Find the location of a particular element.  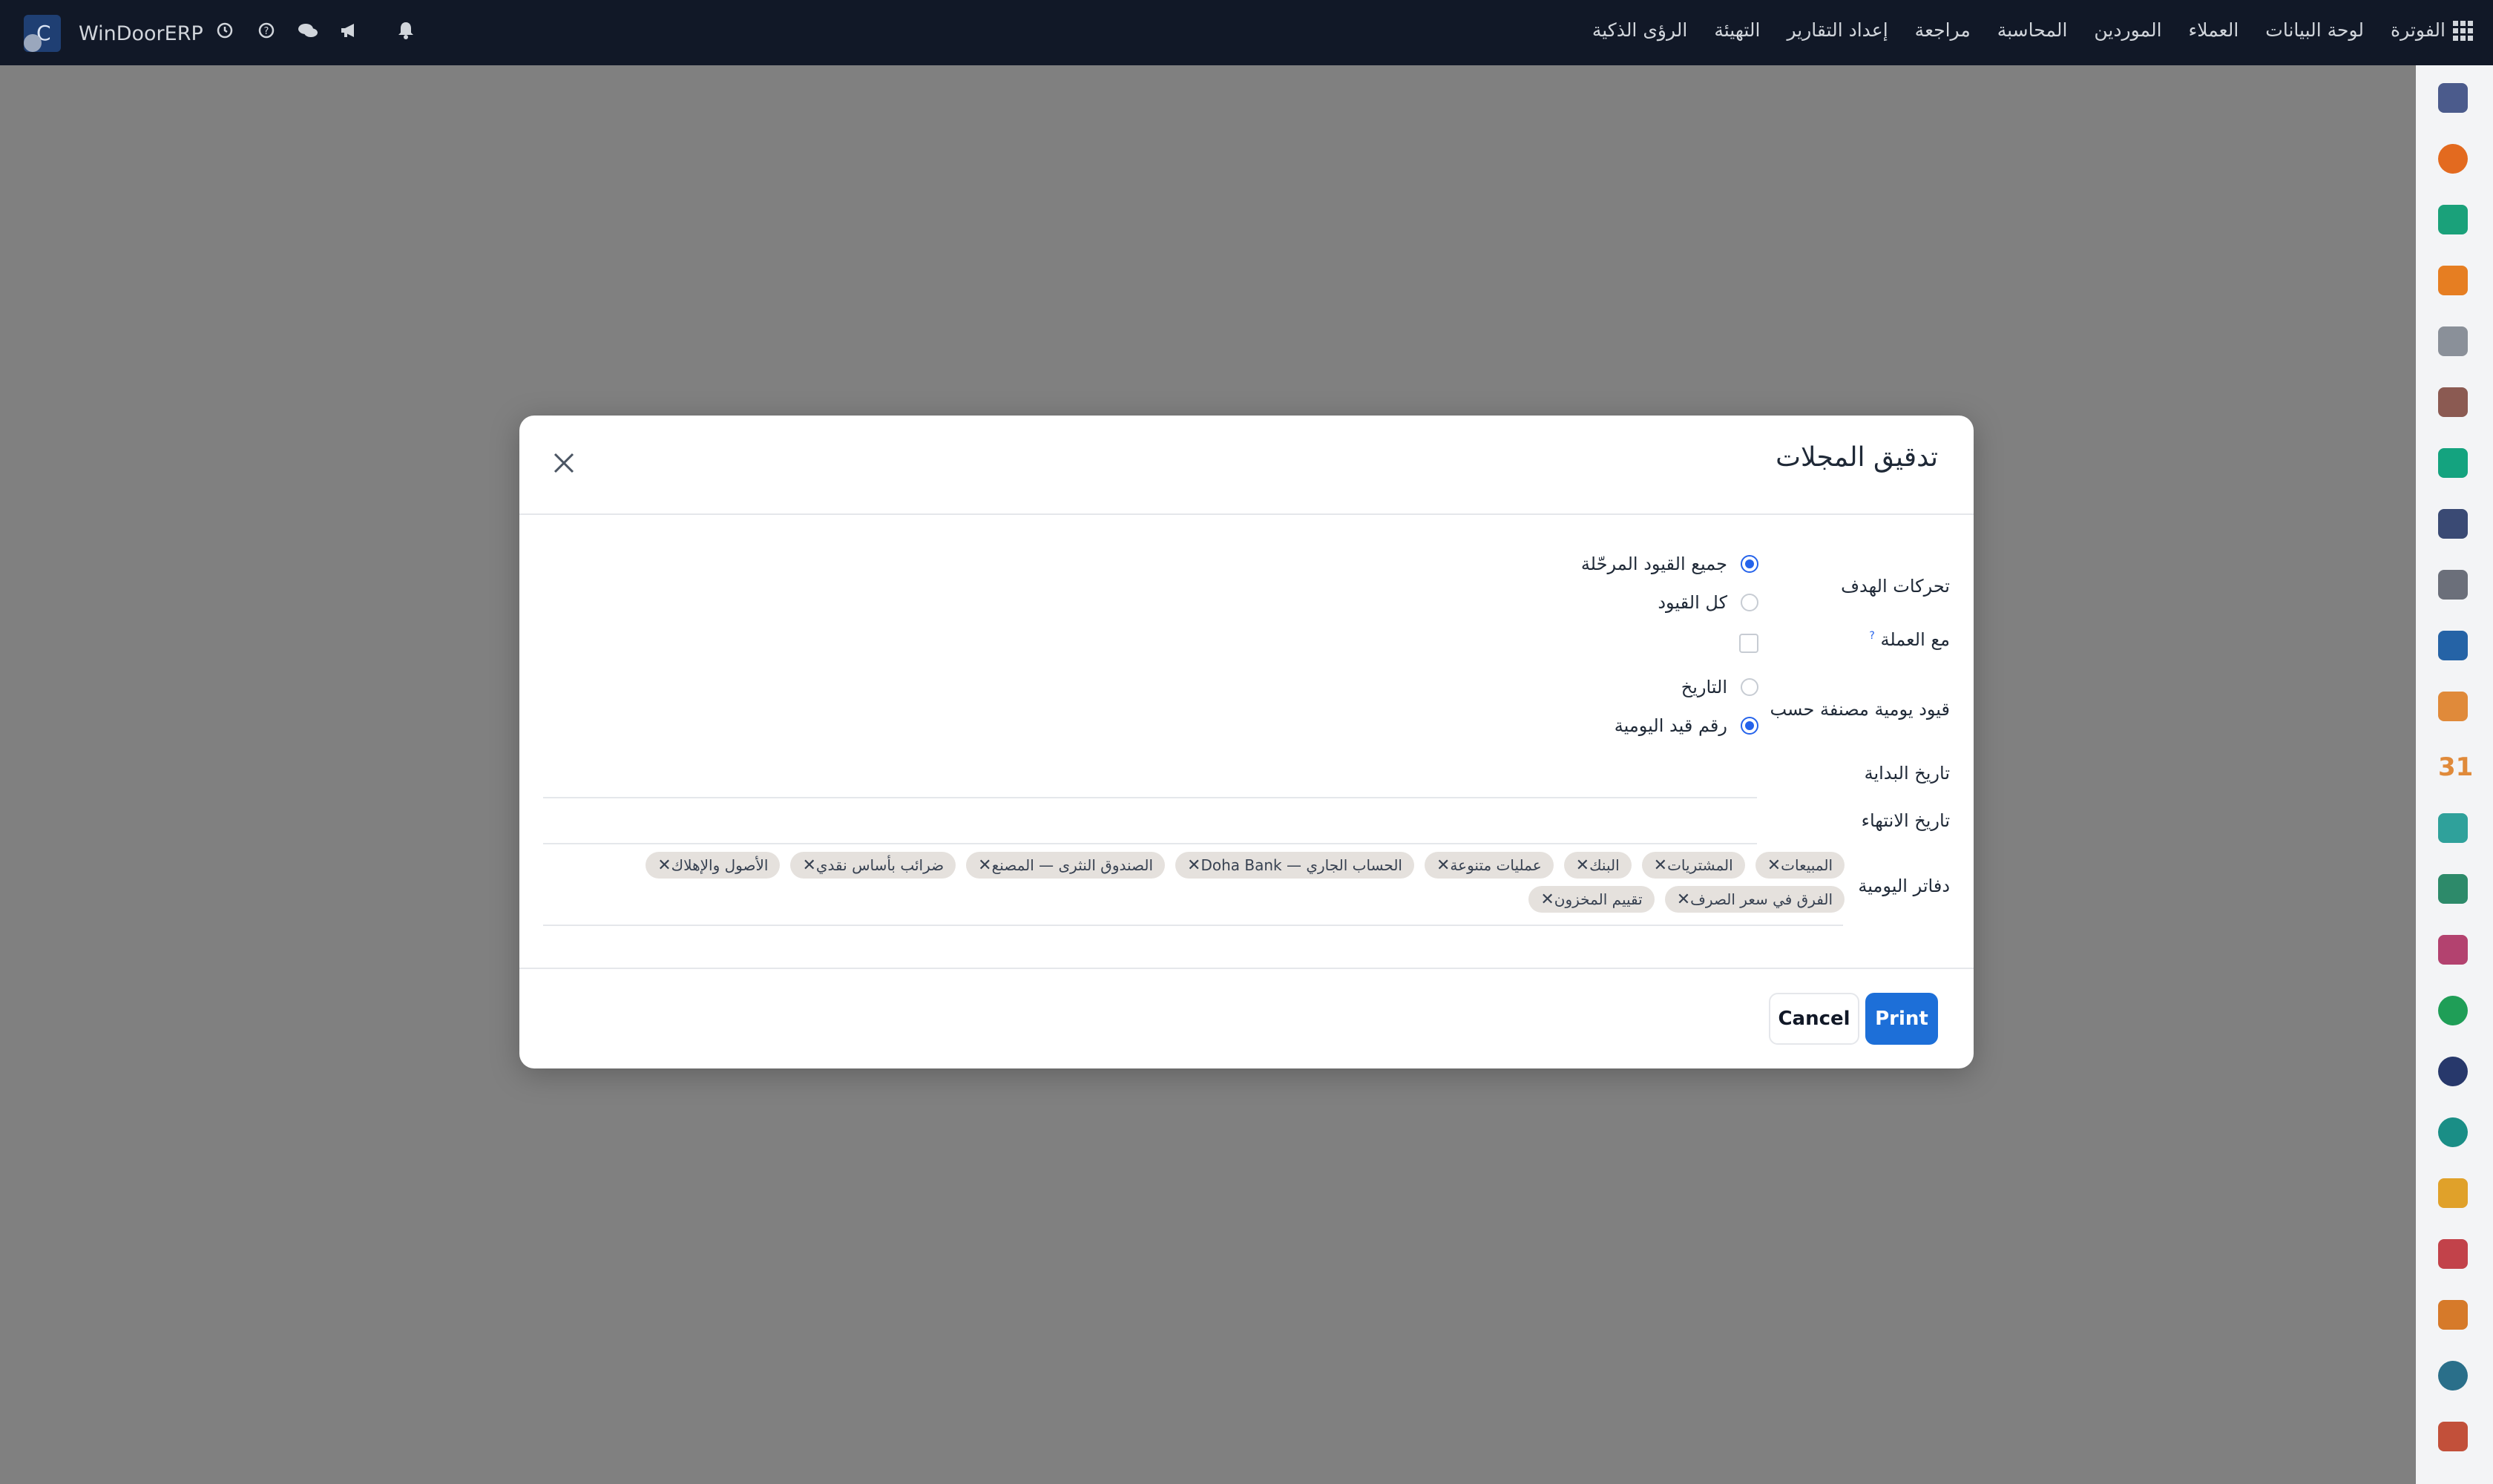

id-card-icon is located at coordinates (2453, 889).